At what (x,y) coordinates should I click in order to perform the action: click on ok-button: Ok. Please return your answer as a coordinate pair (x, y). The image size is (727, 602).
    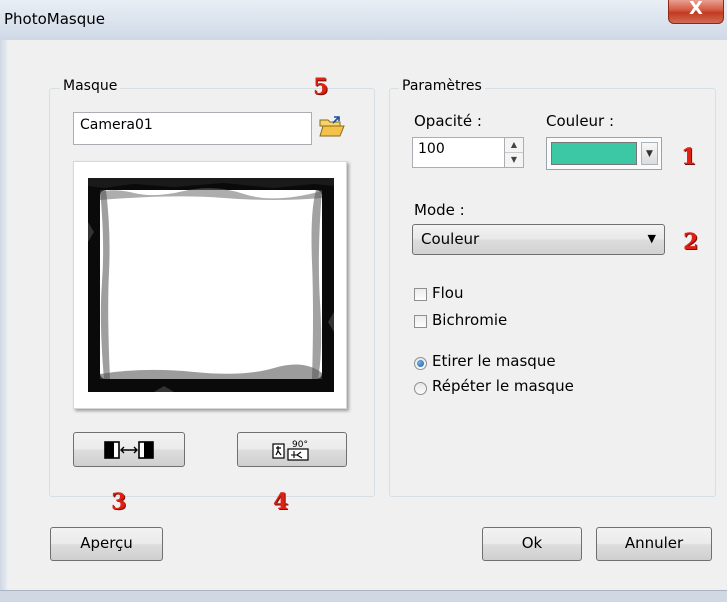
    Looking at the image, I should click on (532, 544).